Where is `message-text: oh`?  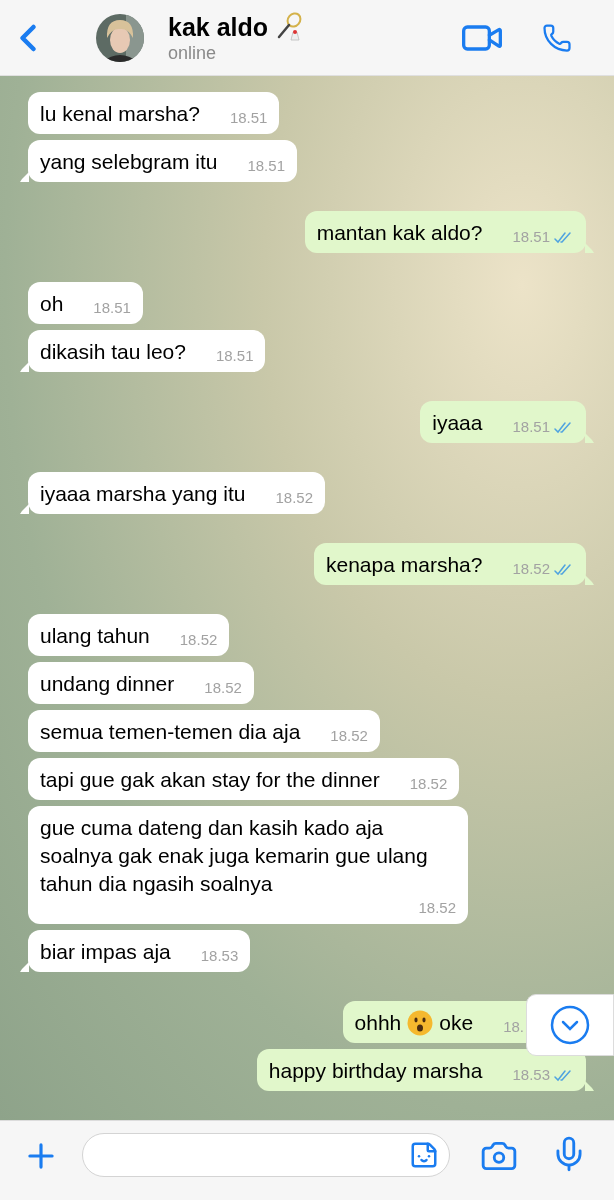 message-text: oh is located at coordinates (52, 304).